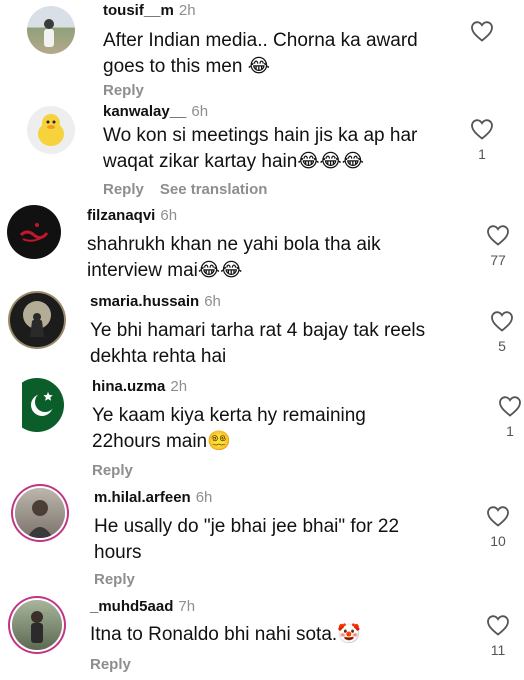  I want to click on like-button: 77, so click(498, 246).